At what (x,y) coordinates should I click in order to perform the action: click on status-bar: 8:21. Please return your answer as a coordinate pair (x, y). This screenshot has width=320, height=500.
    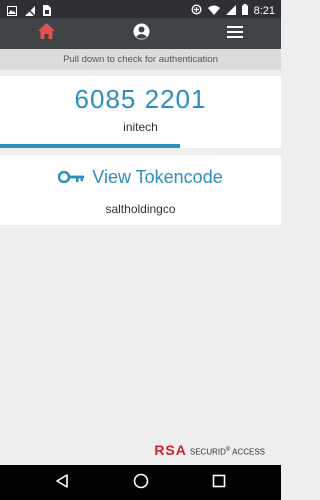
    Looking at the image, I should click on (140, 9).